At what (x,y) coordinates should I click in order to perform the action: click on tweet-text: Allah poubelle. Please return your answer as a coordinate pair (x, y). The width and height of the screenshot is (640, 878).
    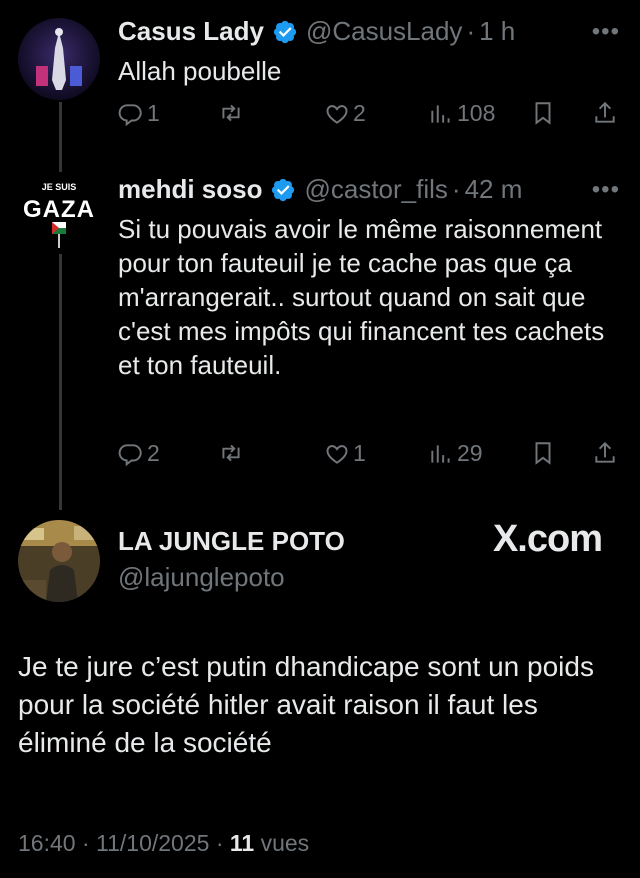
    Looking at the image, I should click on (200, 71).